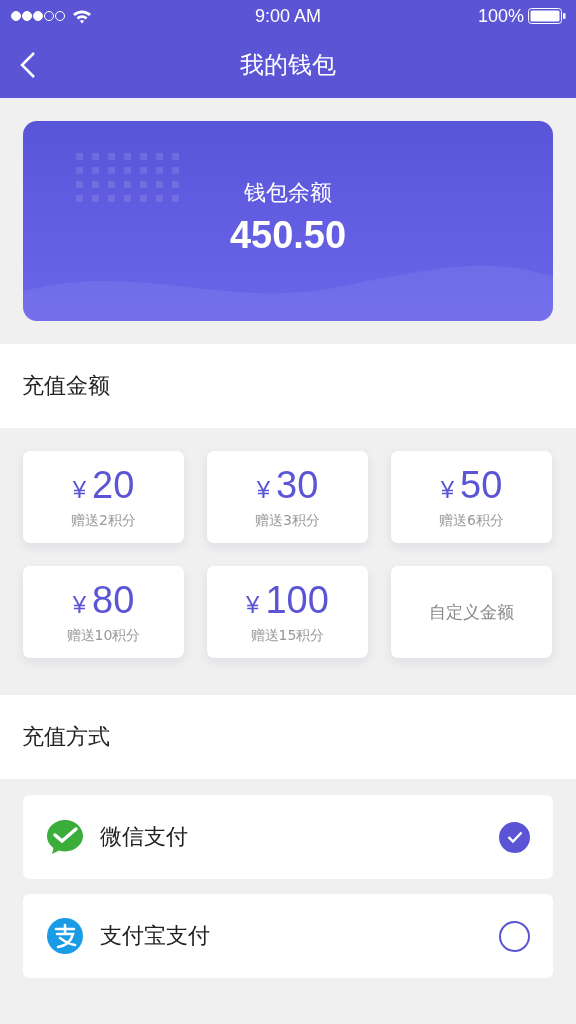 This screenshot has height=1024, width=576. Describe the element at coordinates (287, 16) in the screenshot. I see `status-time: 9:00 AM` at that location.